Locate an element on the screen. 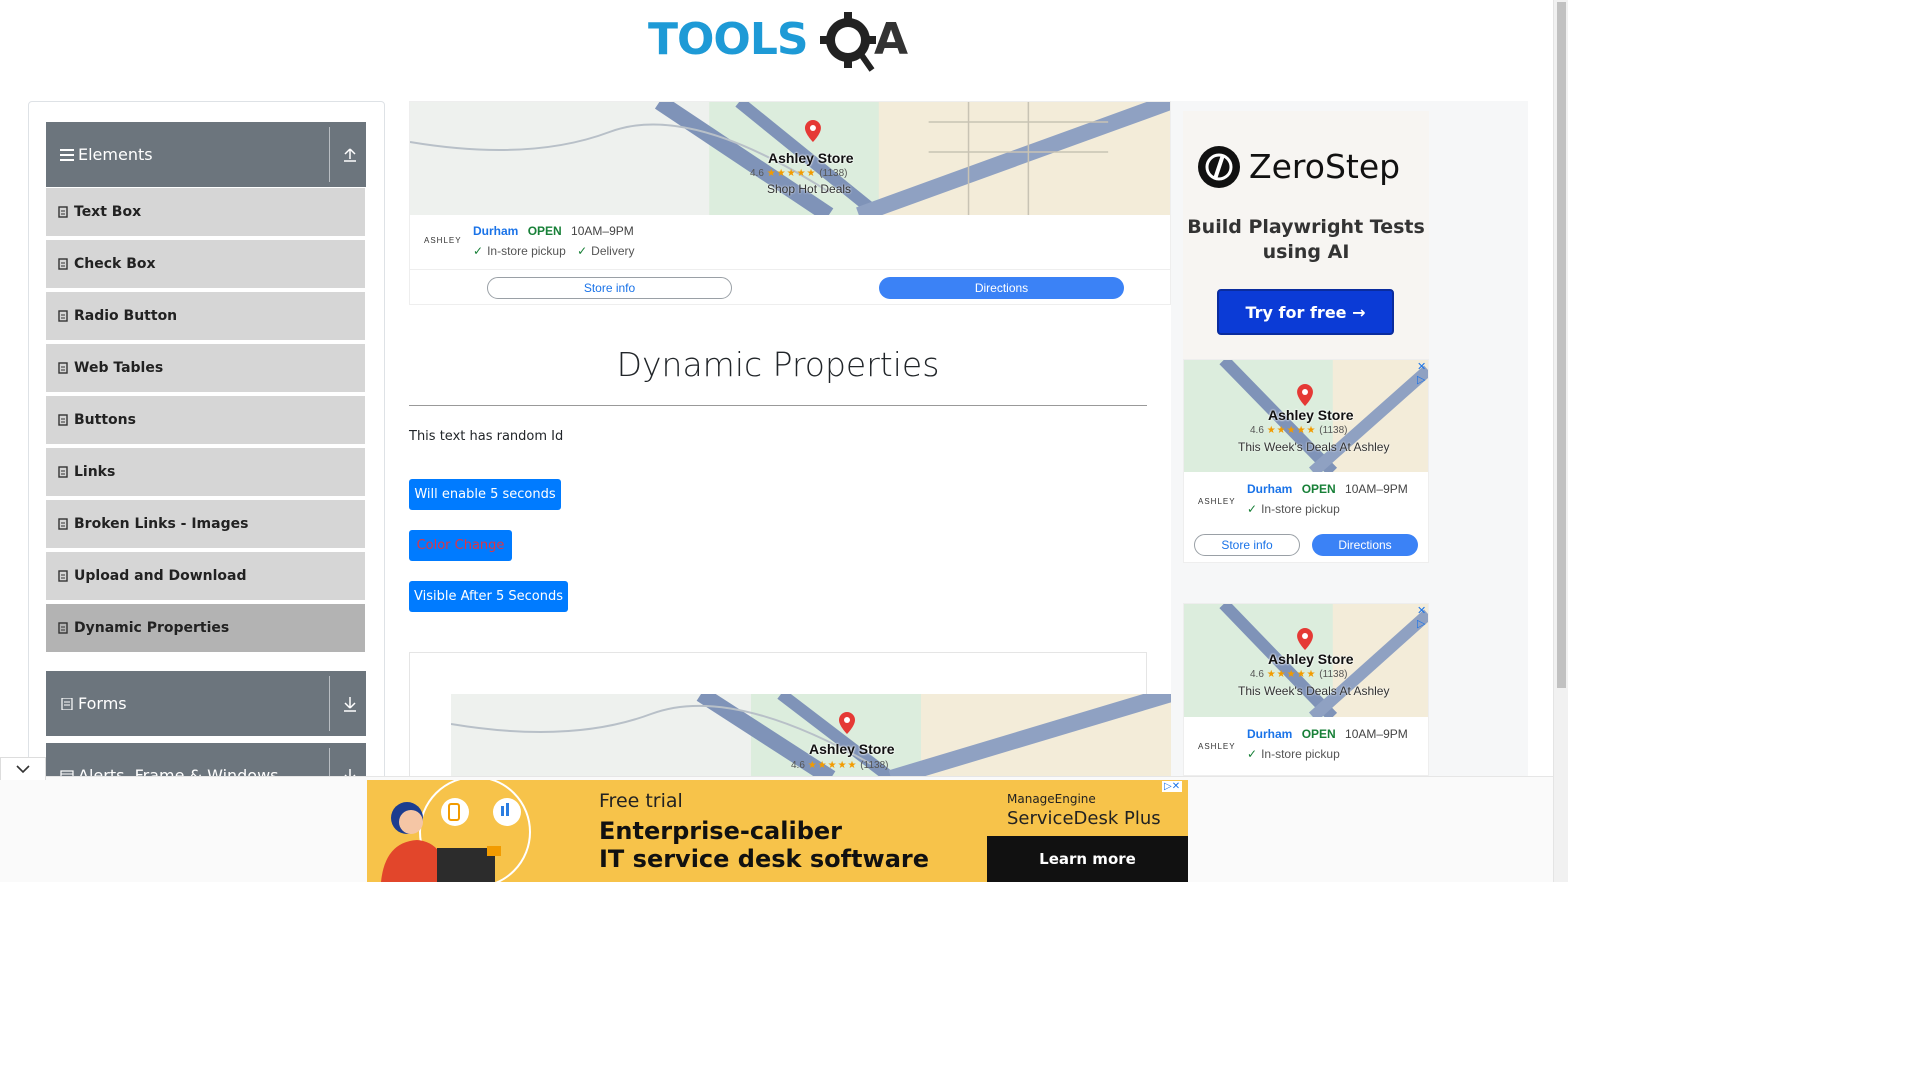  sidebar-item-text-box: Text Box is located at coordinates (205, 213).